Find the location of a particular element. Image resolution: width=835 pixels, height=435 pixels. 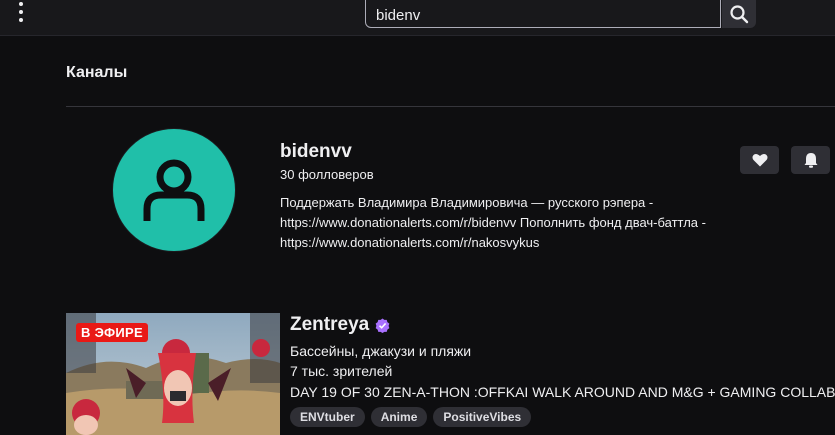

top-nav-bar is located at coordinates (417, 18).